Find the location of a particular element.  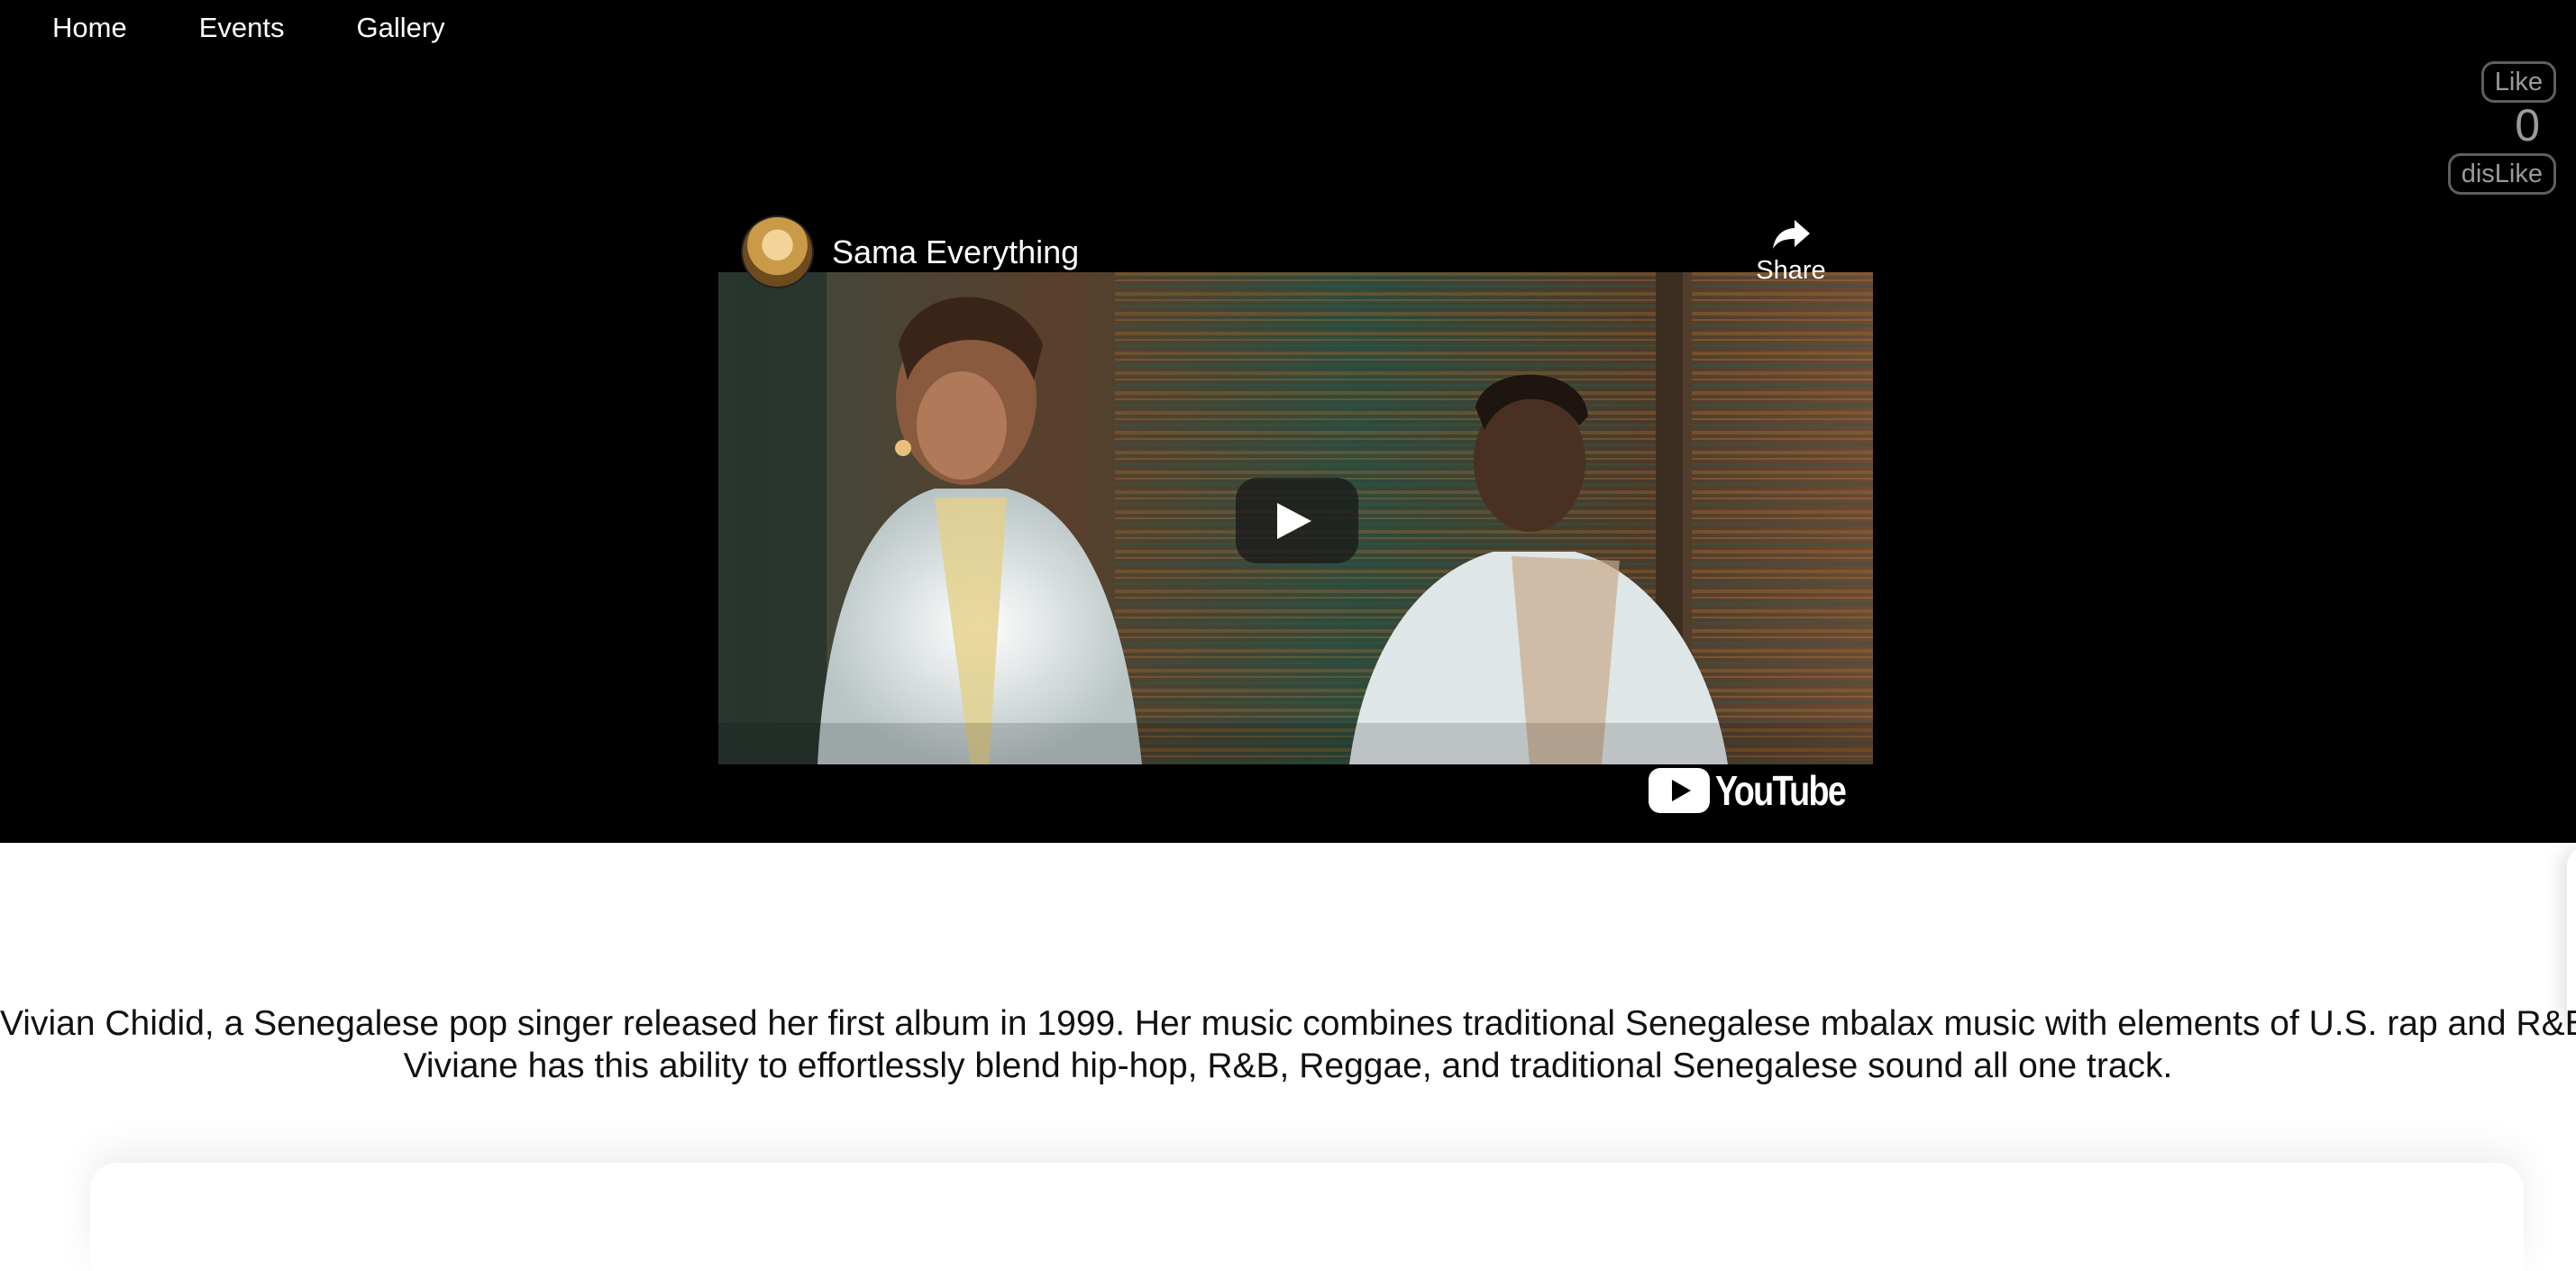

bottom-card is located at coordinates (1307, 1217).